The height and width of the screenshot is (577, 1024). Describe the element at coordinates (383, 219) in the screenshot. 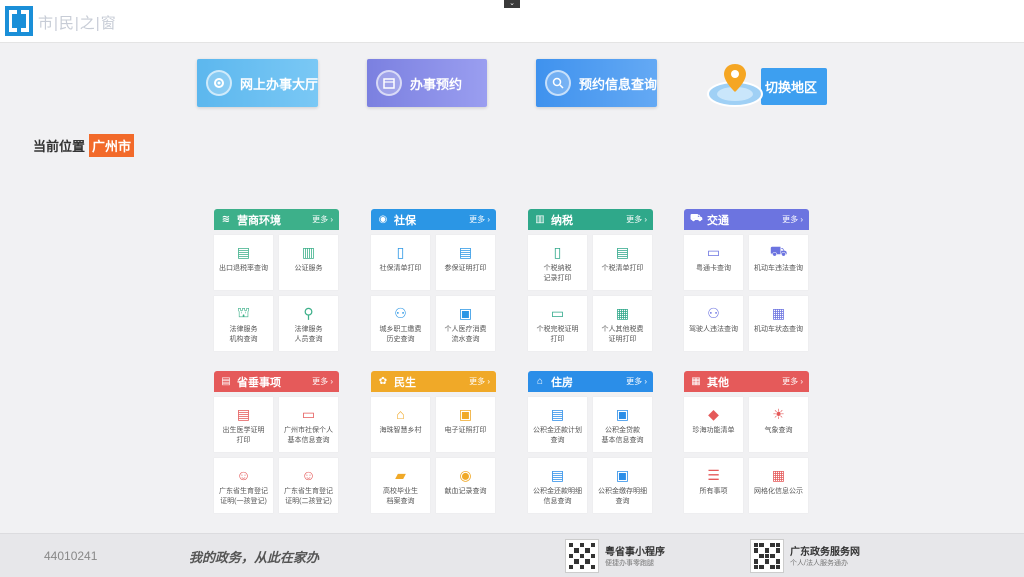

I see `social-security-icon: ◉` at that location.